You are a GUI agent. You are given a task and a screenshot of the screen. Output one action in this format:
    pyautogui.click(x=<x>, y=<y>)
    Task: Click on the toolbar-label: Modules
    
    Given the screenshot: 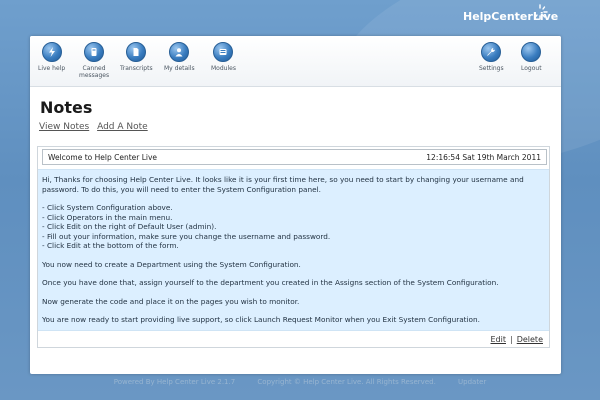 What is the action you would take?
    pyautogui.click(x=223, y=68)
    